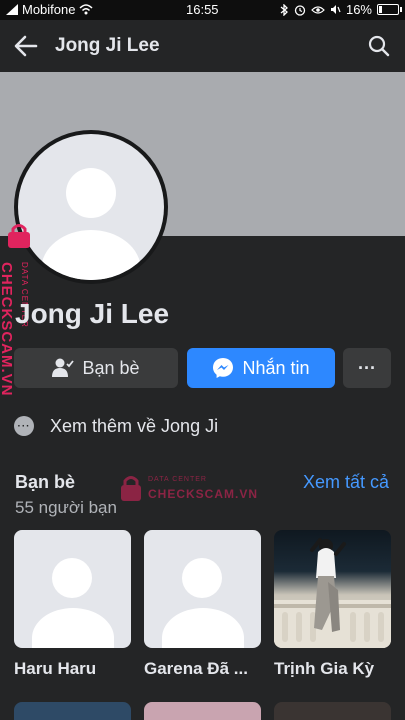 Image resolution: width=405 pixels, height=720 pixels. I want to click on friend-photo-illustration, so click(332, 593).